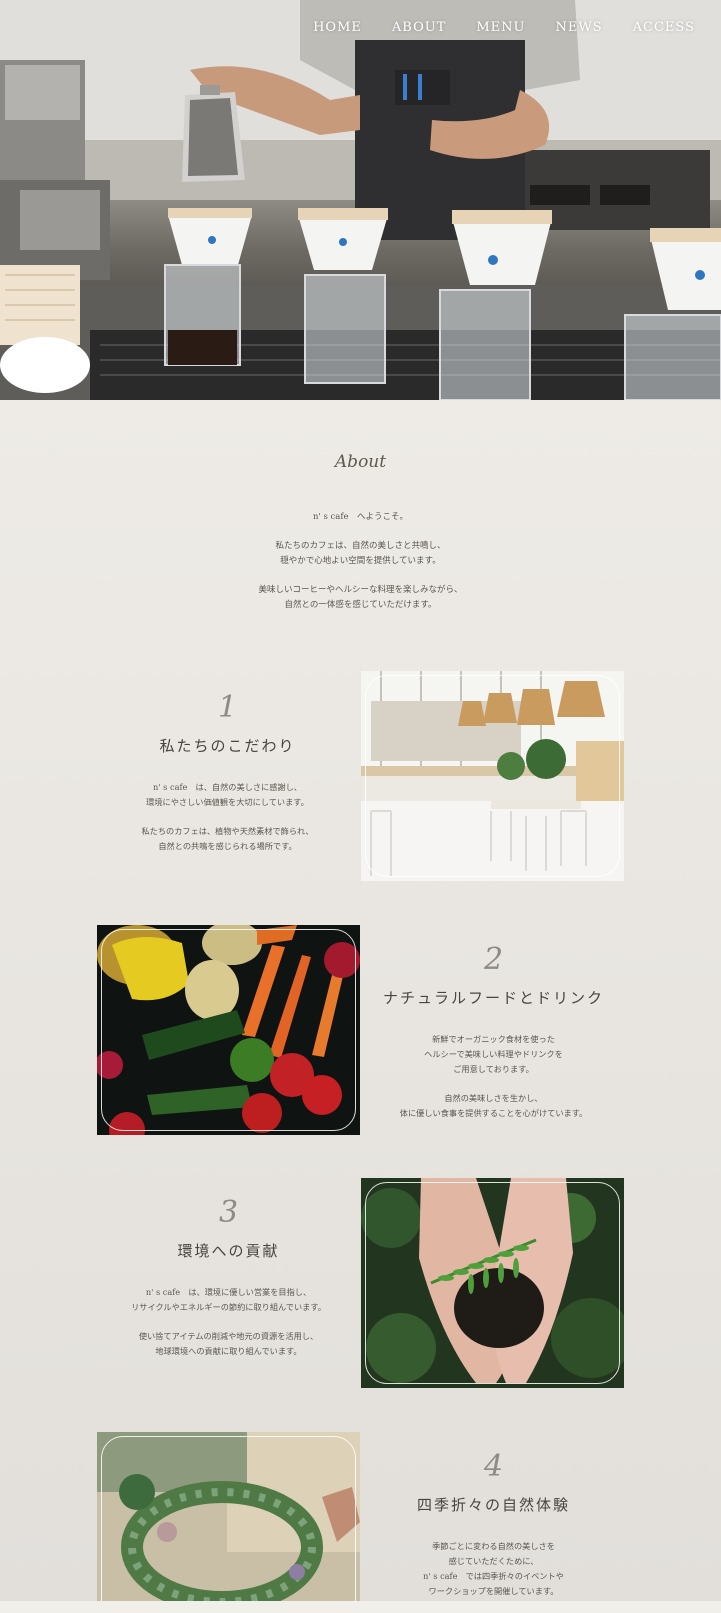  What do you see at coordinates (227, 746) in the screenshot?
I see `feature-heading: 私たちのこだわり` at bounding box center [227, 746].